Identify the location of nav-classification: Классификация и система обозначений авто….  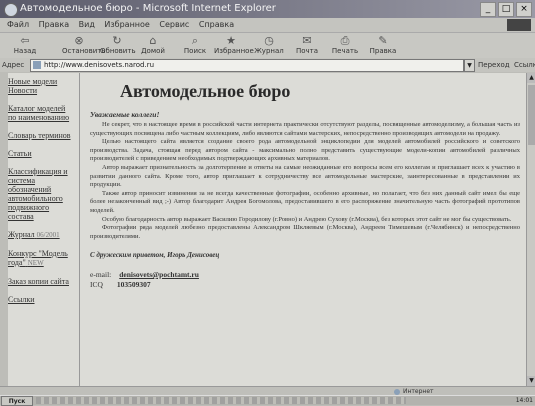
(41, 194).